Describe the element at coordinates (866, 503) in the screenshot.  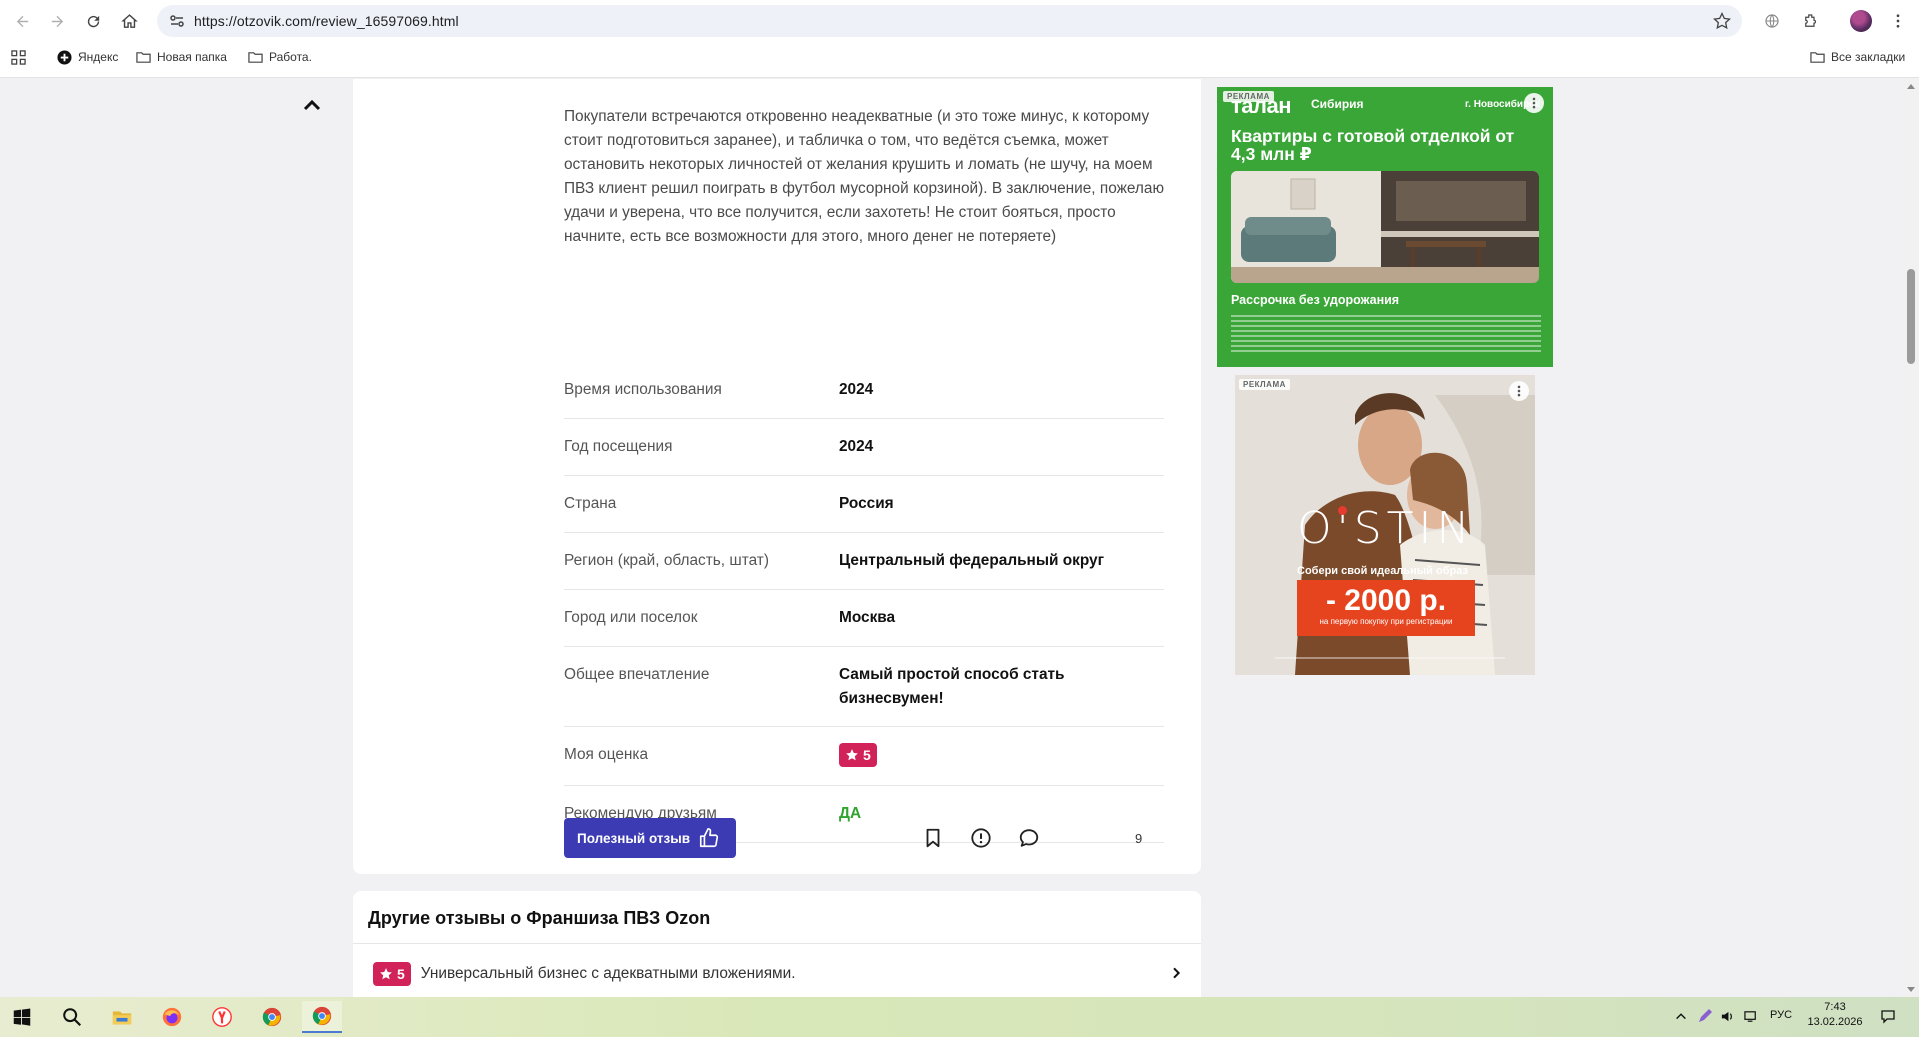
I see `property-value: Россия` at that location.